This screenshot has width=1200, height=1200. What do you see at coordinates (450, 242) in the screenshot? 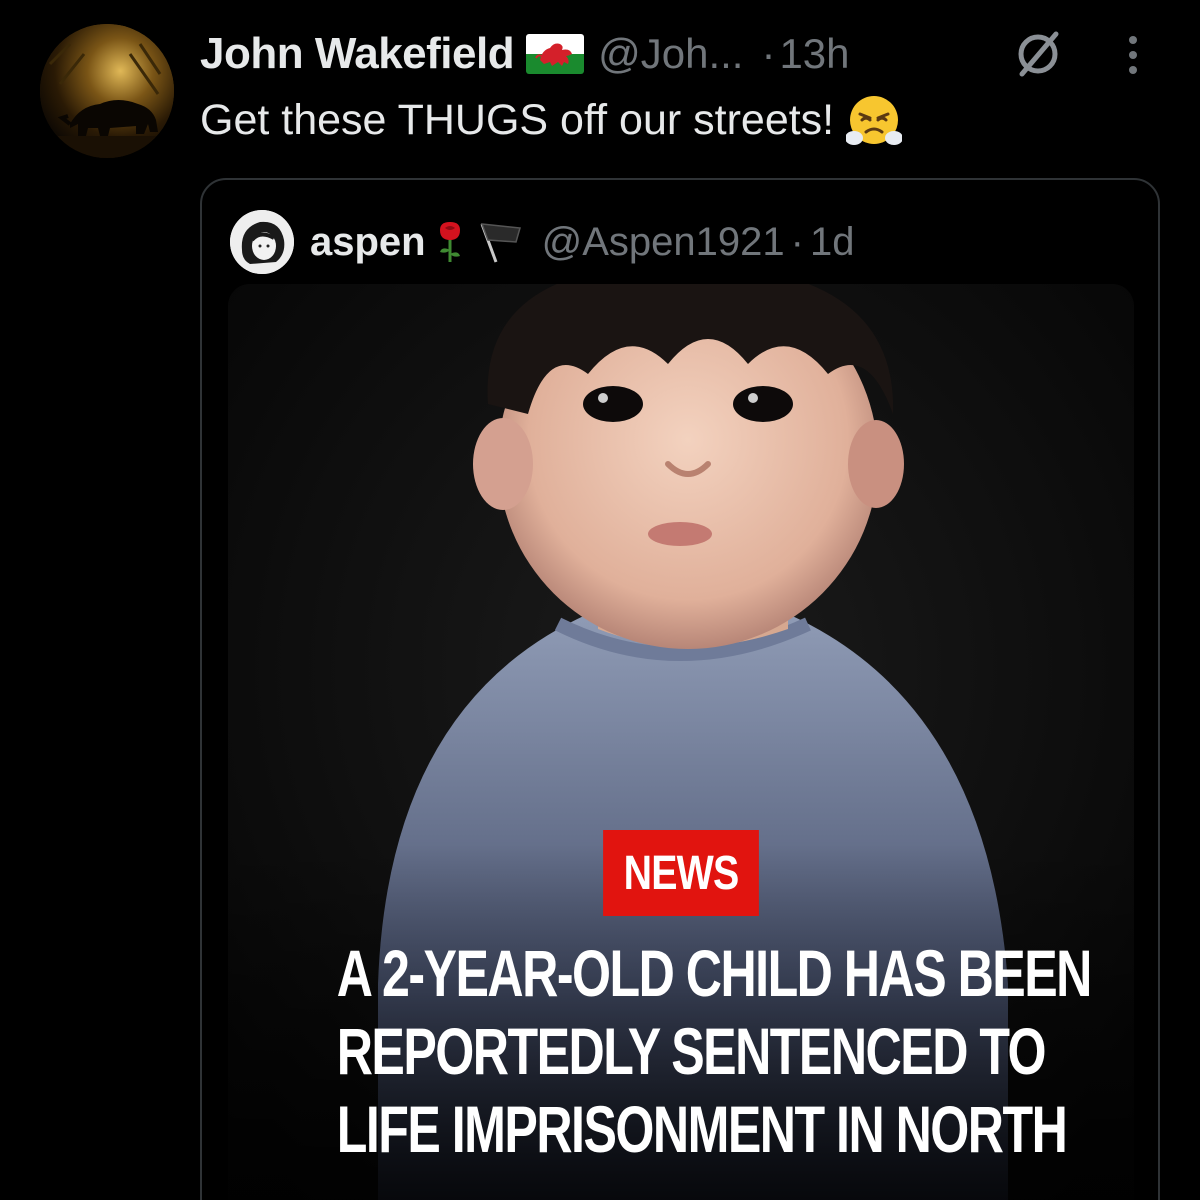
I see `rose-icon` at bounding box center [450, 242].